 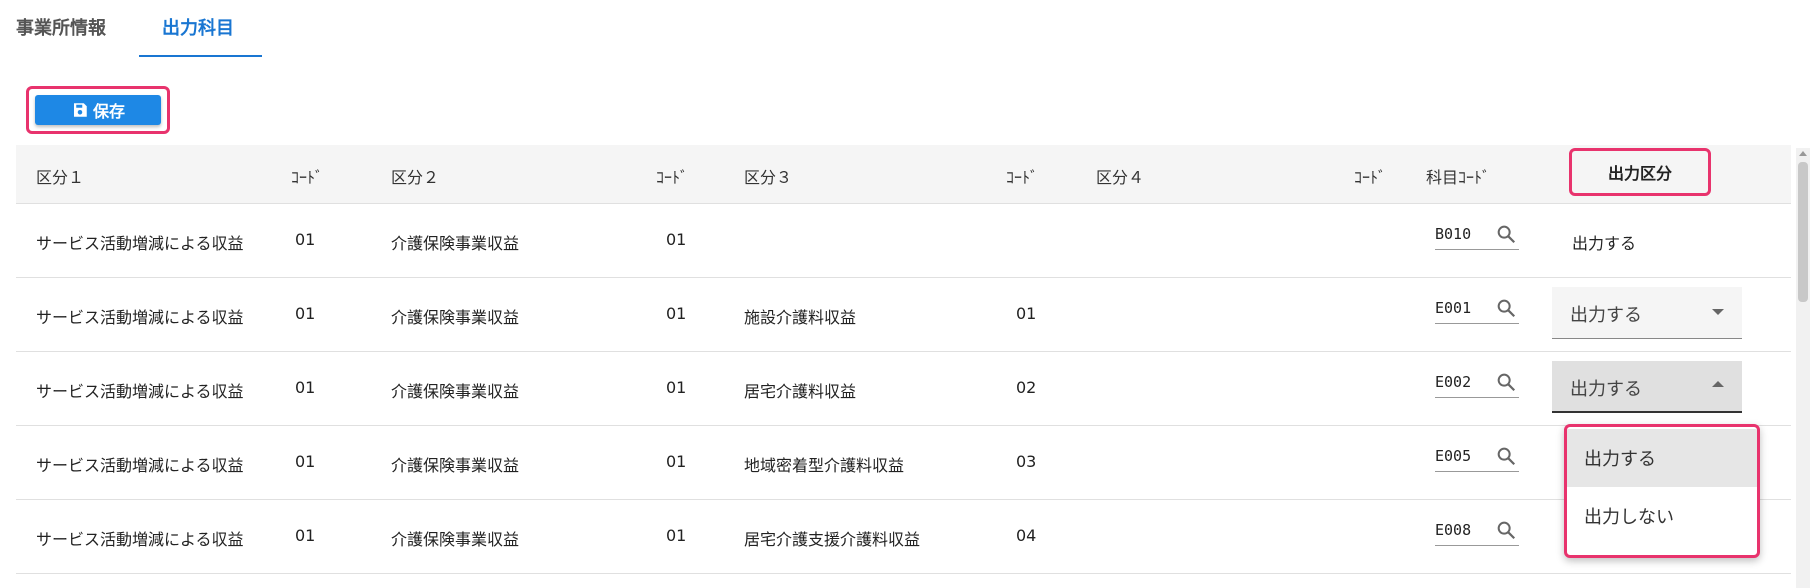 I want to click on account-code-value: B010, so click(x=1453, y=234).